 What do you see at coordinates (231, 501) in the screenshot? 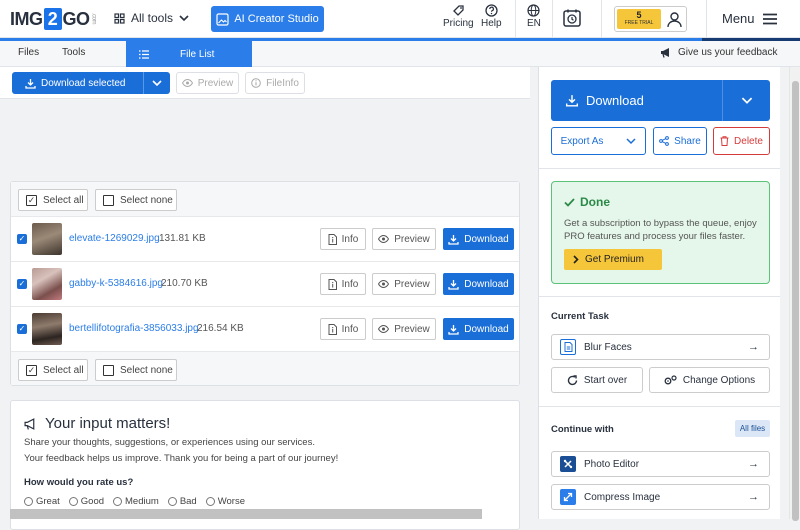
I see `rating-label: Worse` at bounding box center [231, 501].